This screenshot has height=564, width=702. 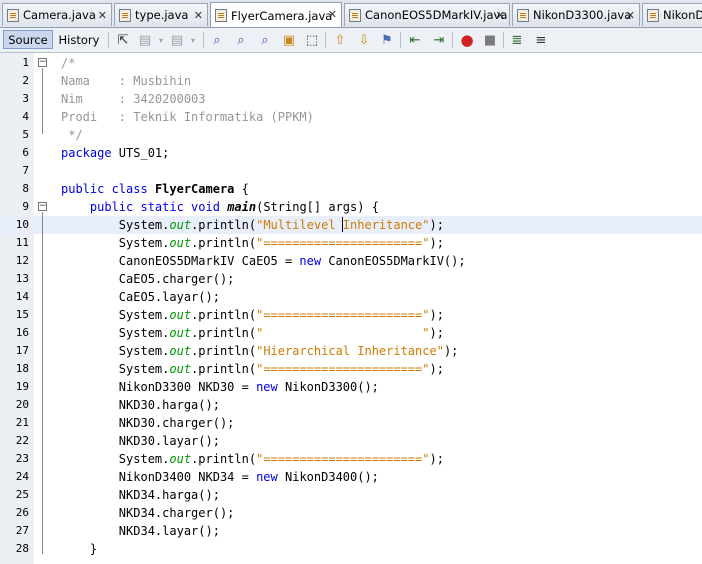 I want to click on toggle-bookmark-icon: ⚑, so click(x=387, y=40).